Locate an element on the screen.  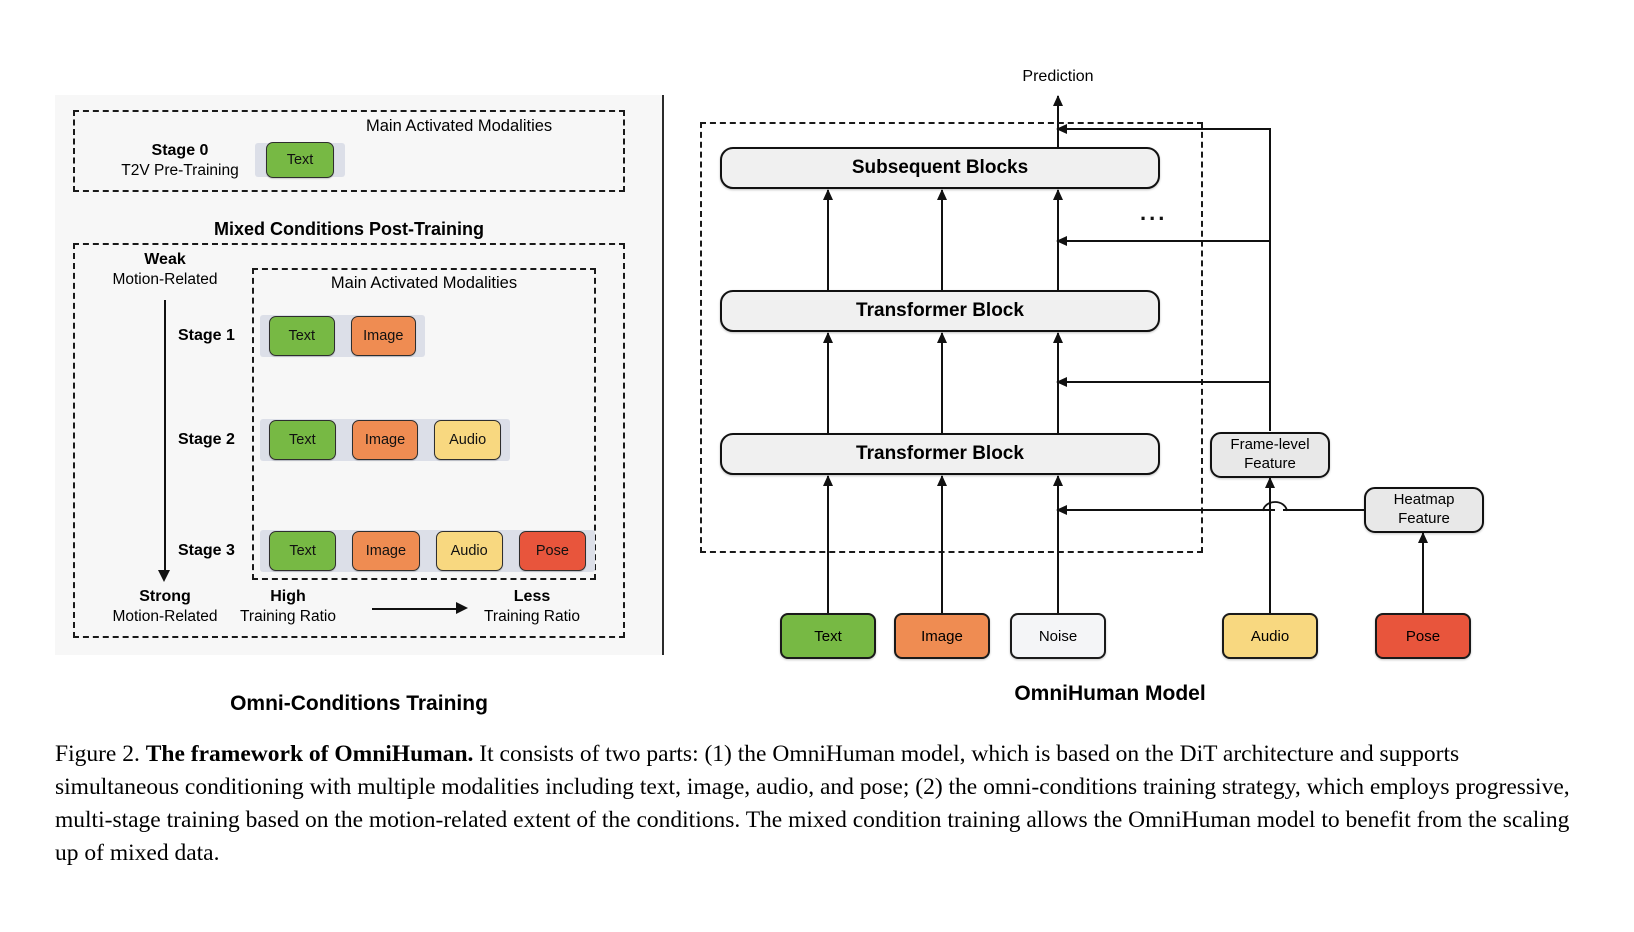
input-audio: Audio is located at coordinates (1270, 636).